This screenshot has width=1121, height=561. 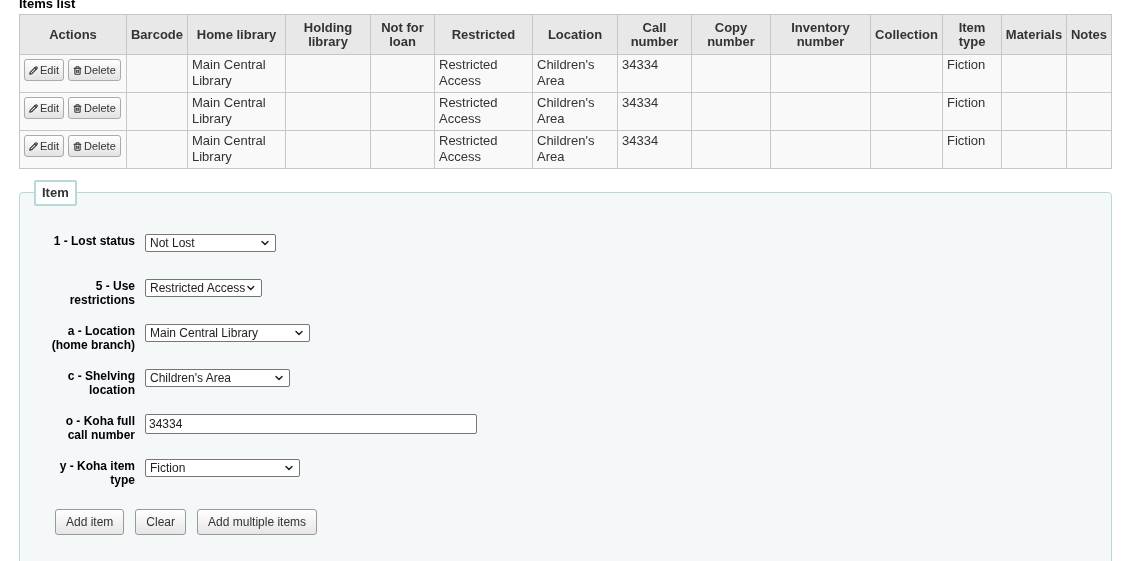 What do you see at coordinates (575, 34) in the screenshot?
I see `column-header: Location` at bounding box center [575, 34].